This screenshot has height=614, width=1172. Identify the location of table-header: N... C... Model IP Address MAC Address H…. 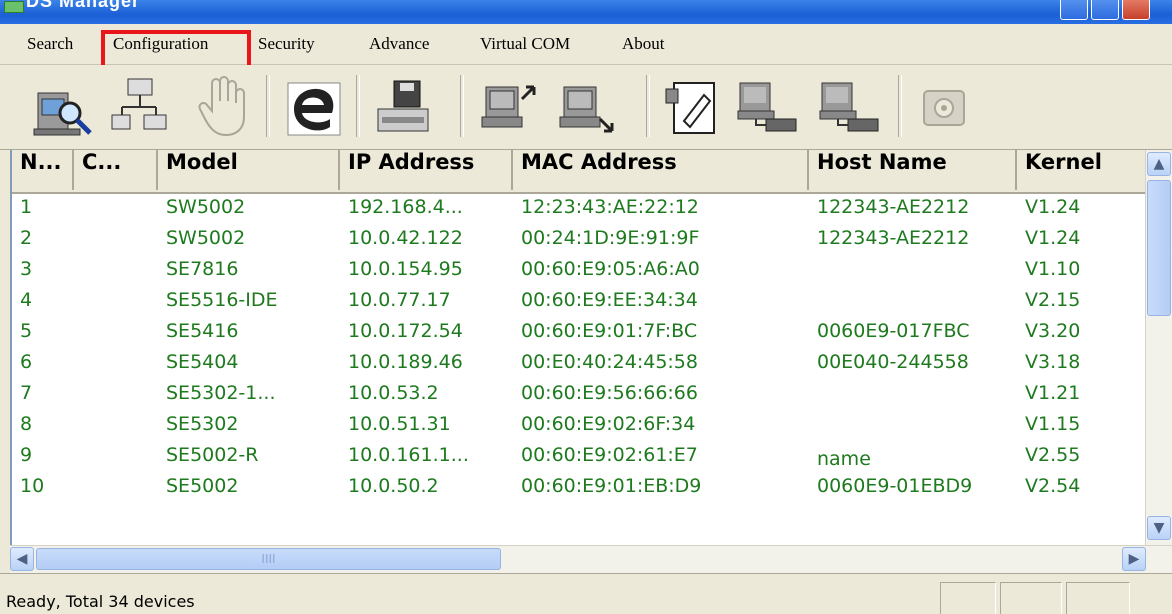
(579, 172).